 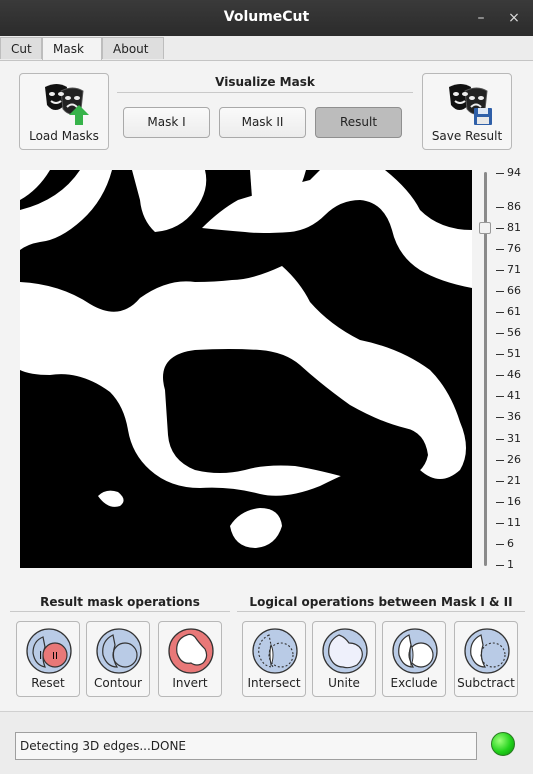 What do you see at coordinates (275, 651) in the screenshot?
I see `intersect-icon` at bounding box center [275, 651].